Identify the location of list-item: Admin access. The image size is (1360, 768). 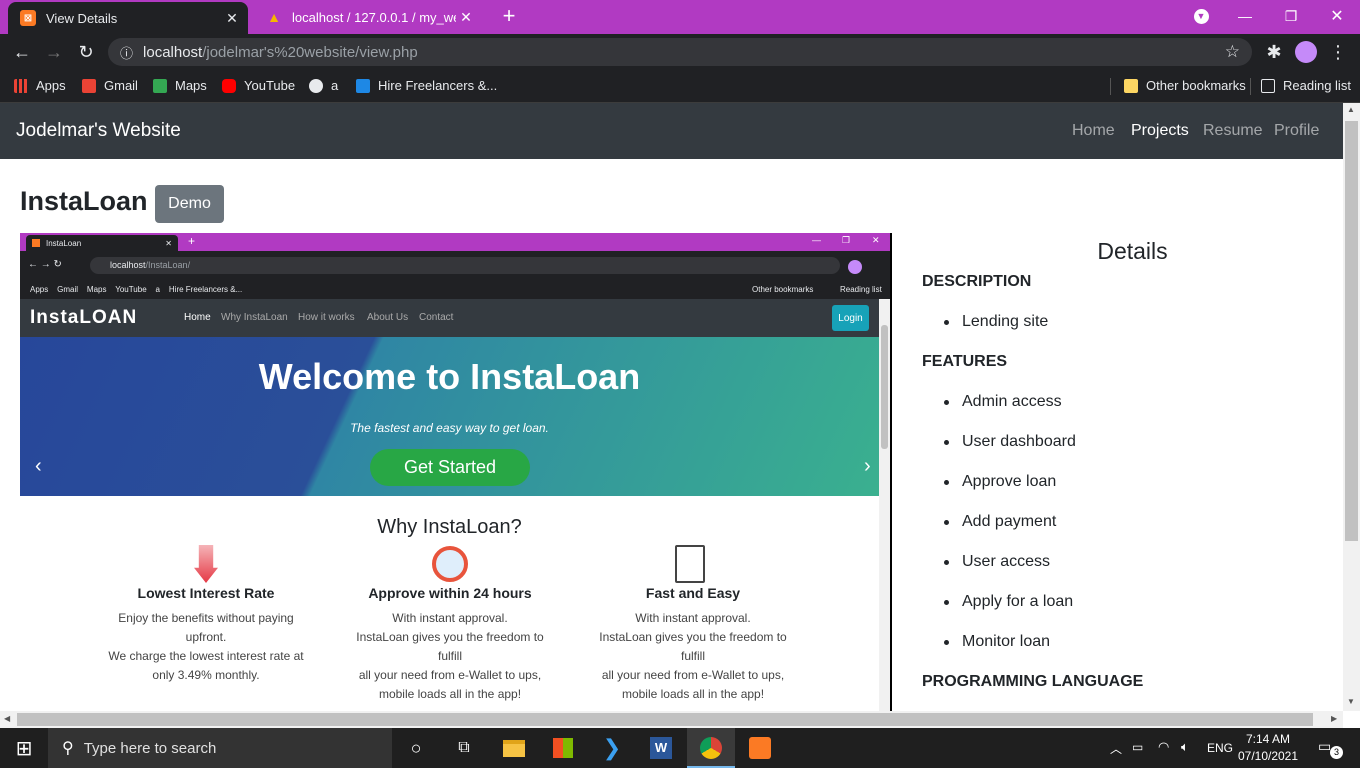
(1003, 401).